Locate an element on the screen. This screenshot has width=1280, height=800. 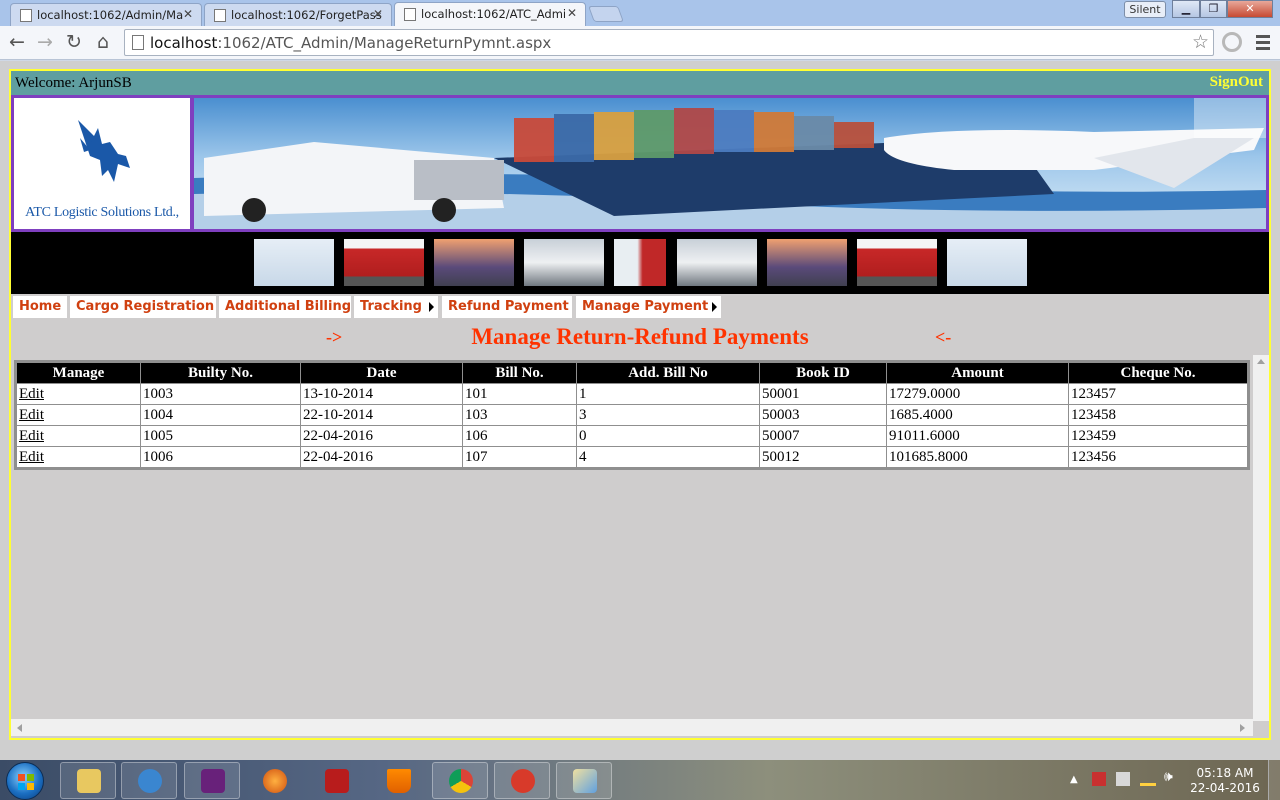
tab-atc-admin: localhost:1062/ATC_Admi ✕ is located at coordinates (490, 14).